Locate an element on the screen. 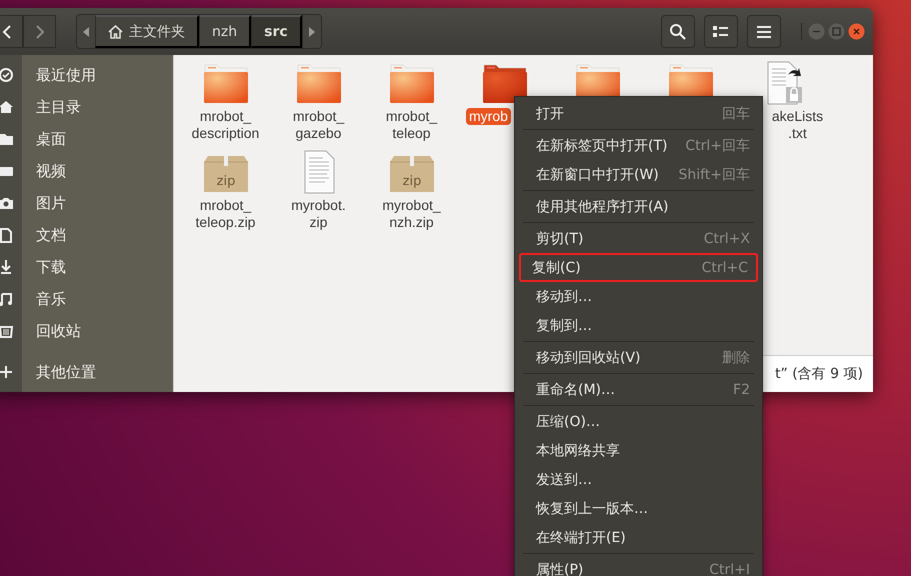  sidebar-item: 最近使用 is located at coordinates (86, 75).